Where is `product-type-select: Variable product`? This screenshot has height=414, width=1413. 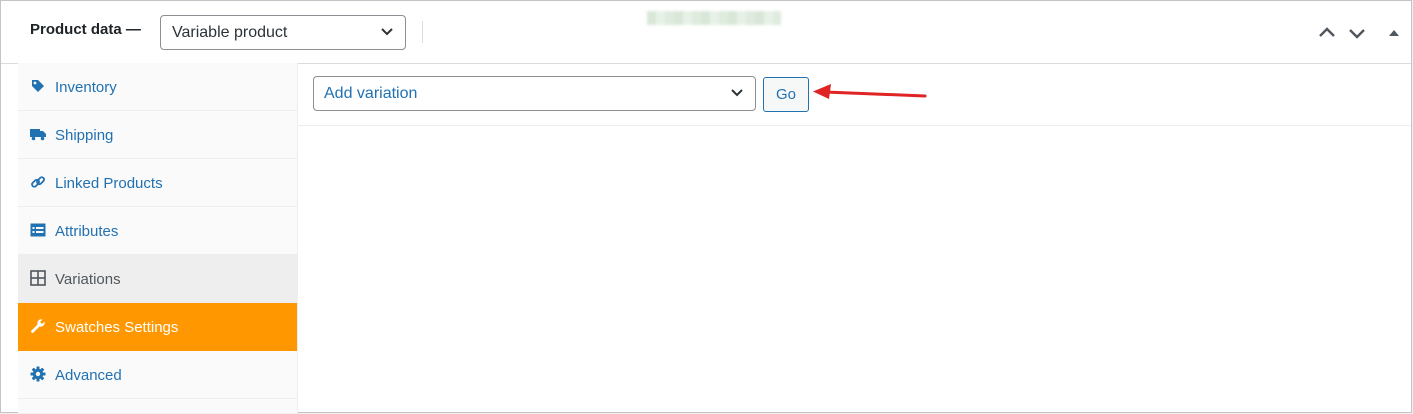
product-type-select: Variable product is located at coordinates (283, 32).